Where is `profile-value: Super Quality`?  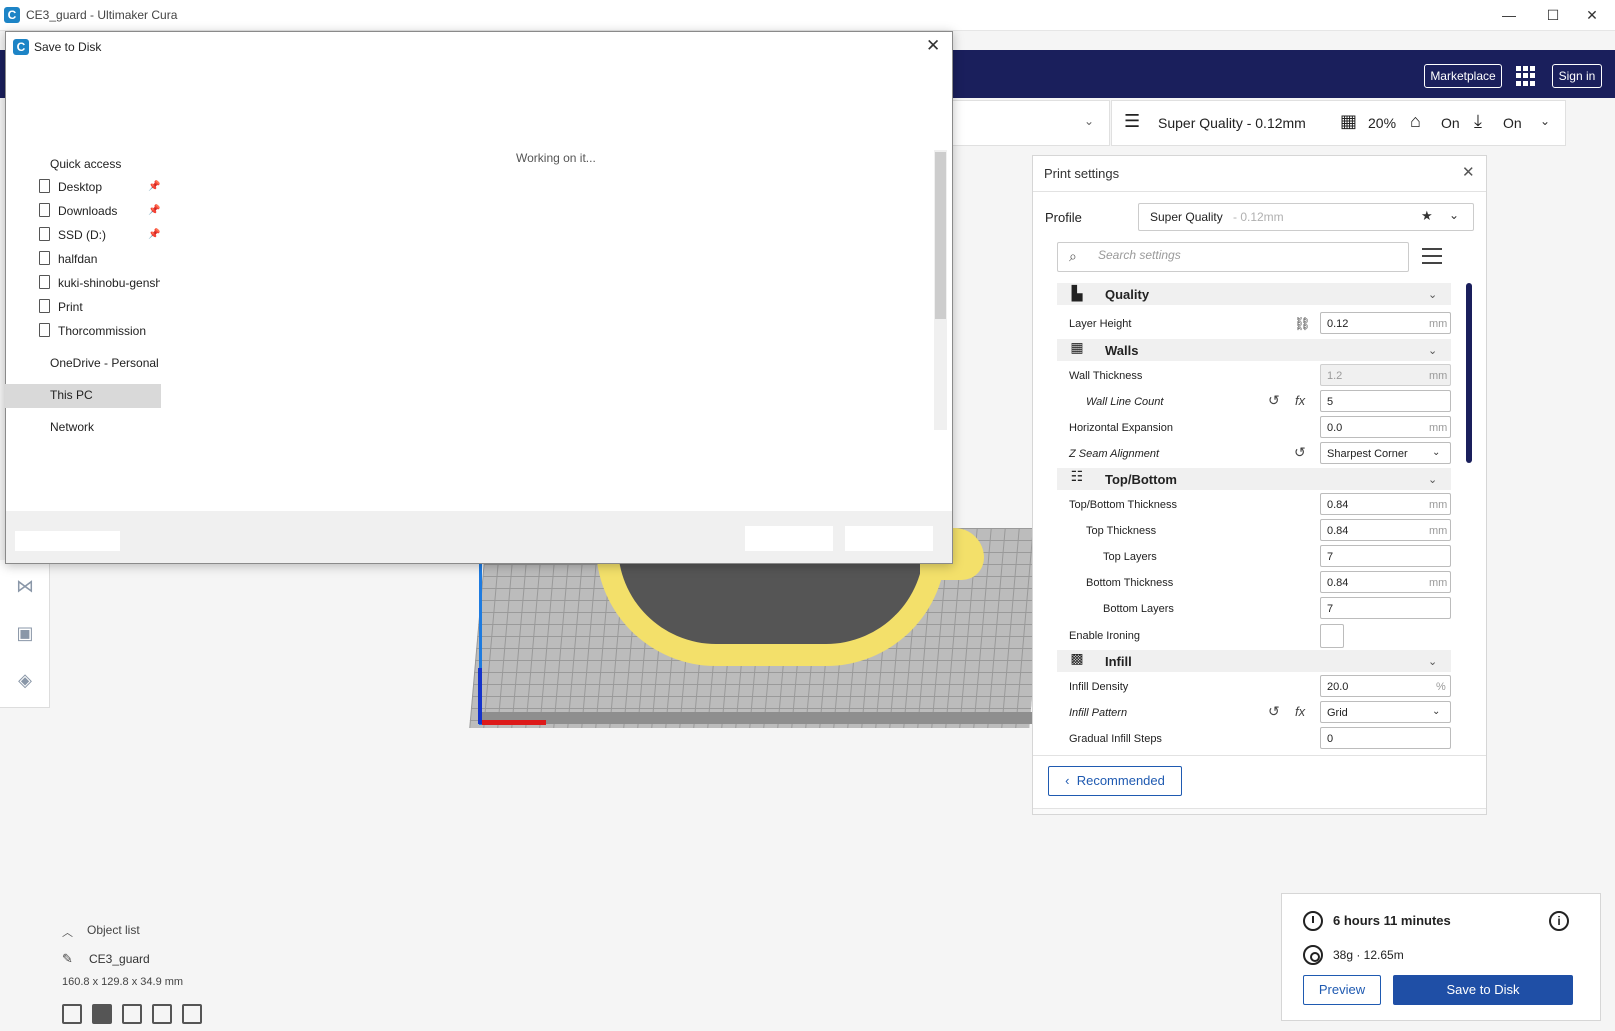
profile-value: Super Quality is located at coordinates (1186, 217).